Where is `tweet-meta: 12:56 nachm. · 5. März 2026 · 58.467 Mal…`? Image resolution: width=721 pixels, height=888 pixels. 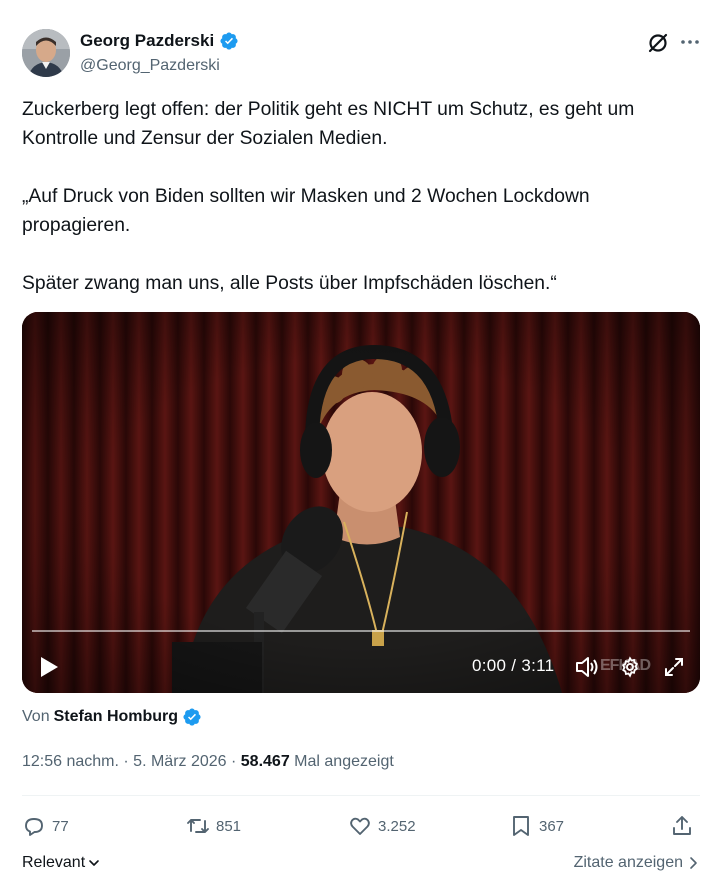 tweet-meta: 12:56 nachm. · 5. März 2026 · 58.467 Mal… is located at coordinates (208, 762).